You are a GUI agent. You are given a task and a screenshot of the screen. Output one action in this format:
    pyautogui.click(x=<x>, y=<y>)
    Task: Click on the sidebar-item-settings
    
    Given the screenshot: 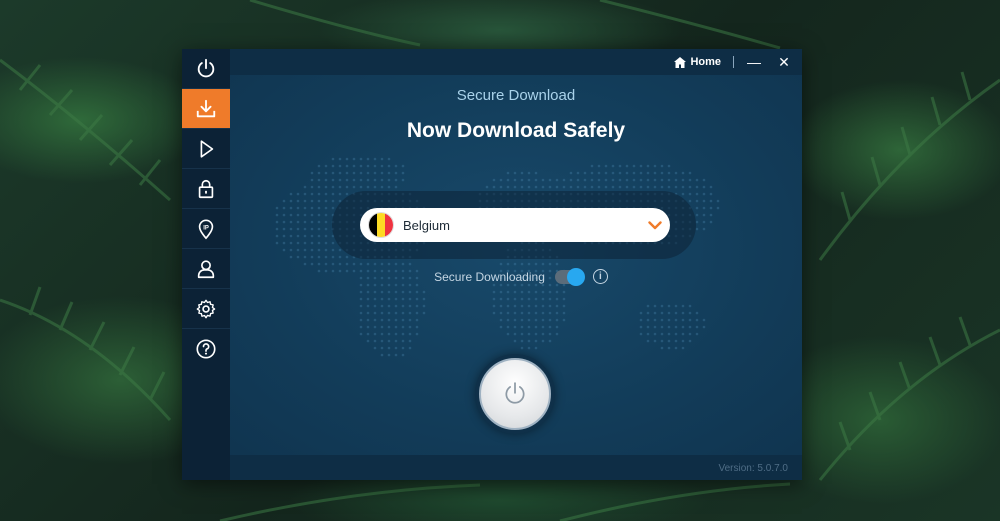 What is the action you would take?
    pyautogui.click(x=206, y=309)
    